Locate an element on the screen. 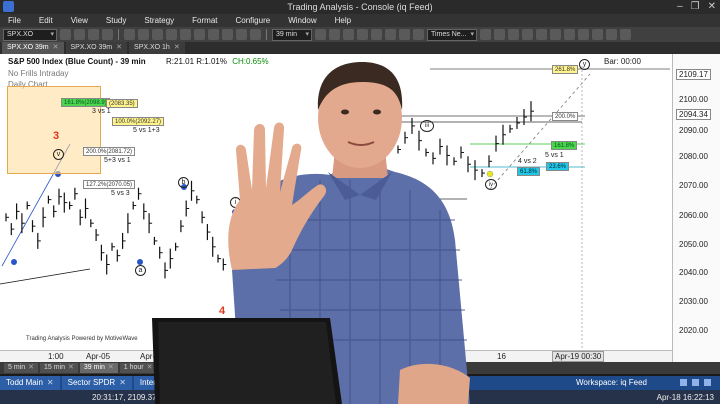 This screenshot has height=404, width=720. price-tick: 2090.00 is located at coordinates (693, 130).